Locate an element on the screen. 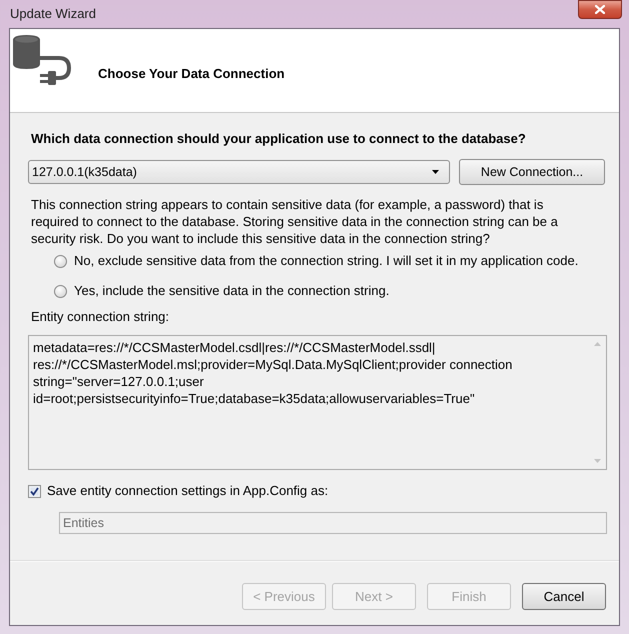 This screenshot has width=629, height=634. checkbox is located at coordinates (34, 491).